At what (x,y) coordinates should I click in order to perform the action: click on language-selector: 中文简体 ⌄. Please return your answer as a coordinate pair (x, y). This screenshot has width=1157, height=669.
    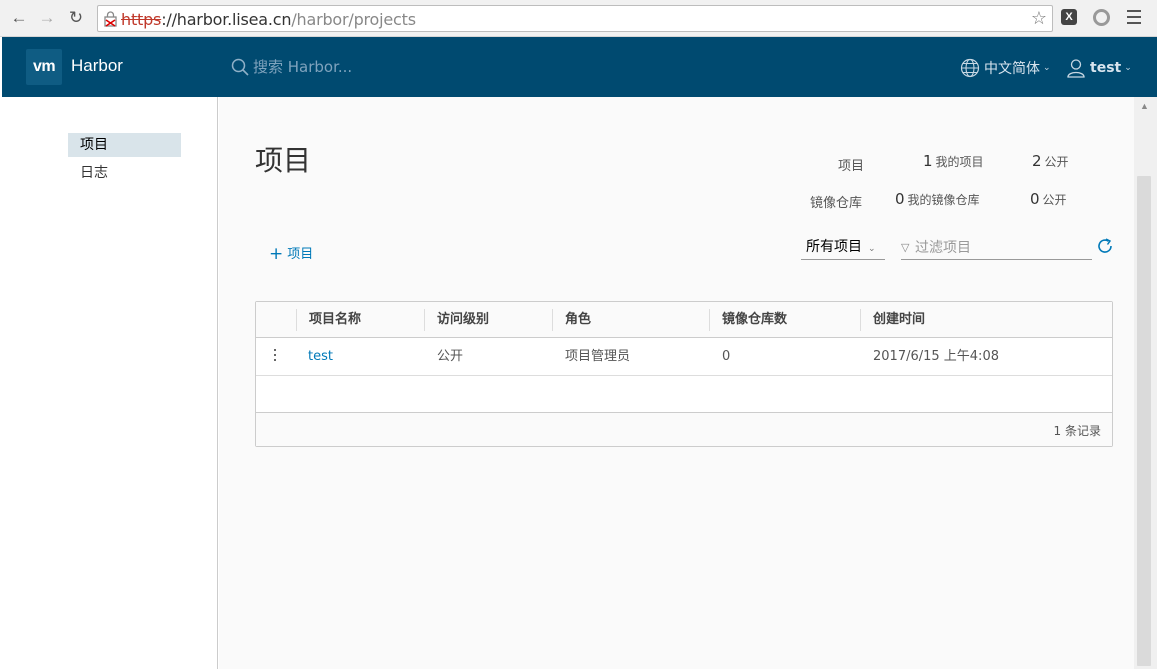
    Looking at the image, I should click on (1005, 68).